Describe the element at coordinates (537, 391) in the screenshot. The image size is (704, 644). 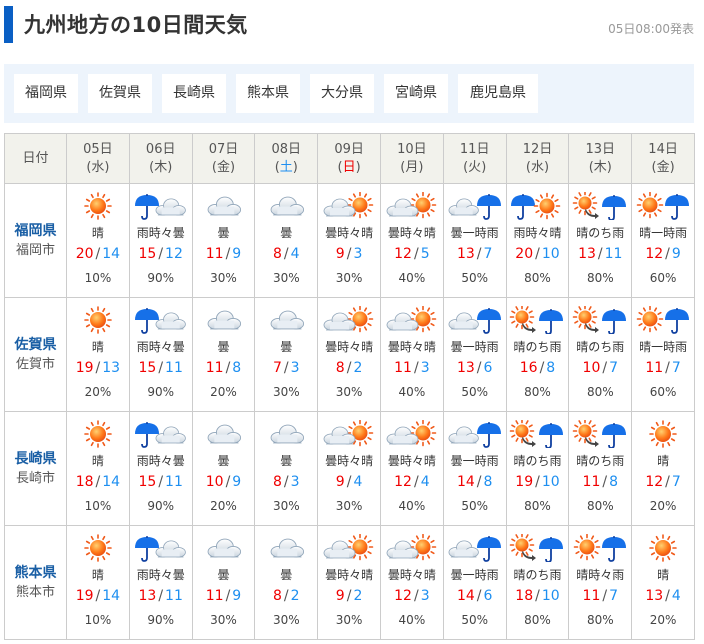
I see `precipitation-probability: 80%` at that location.